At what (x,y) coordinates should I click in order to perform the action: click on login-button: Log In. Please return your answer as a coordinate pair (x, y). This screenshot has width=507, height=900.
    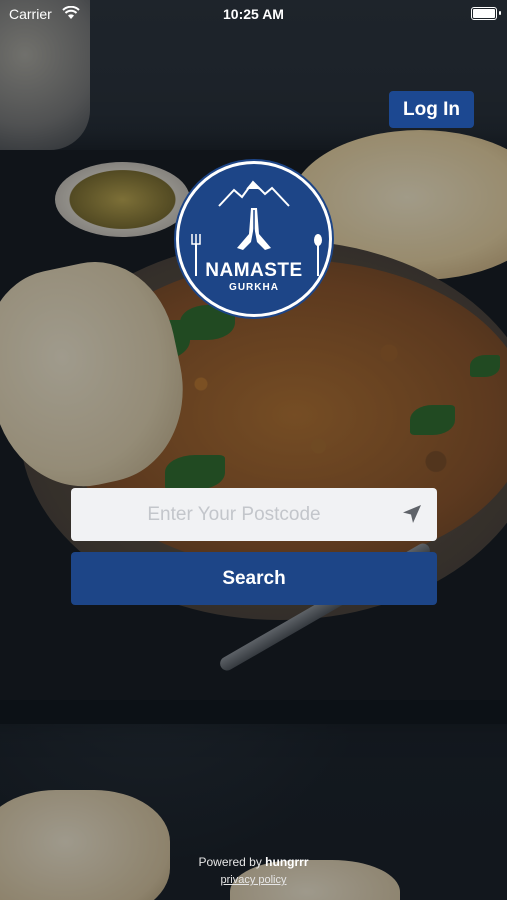
    Looking at the image, I should click on (431, 109).